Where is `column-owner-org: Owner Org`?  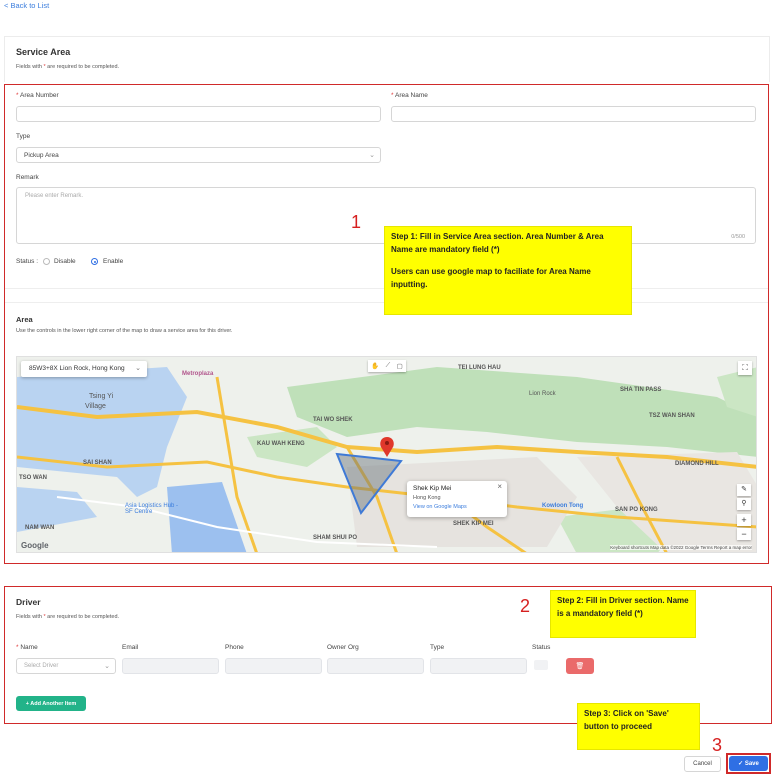
column-owner-org: Owner Org is located at coordinates (343, 647).